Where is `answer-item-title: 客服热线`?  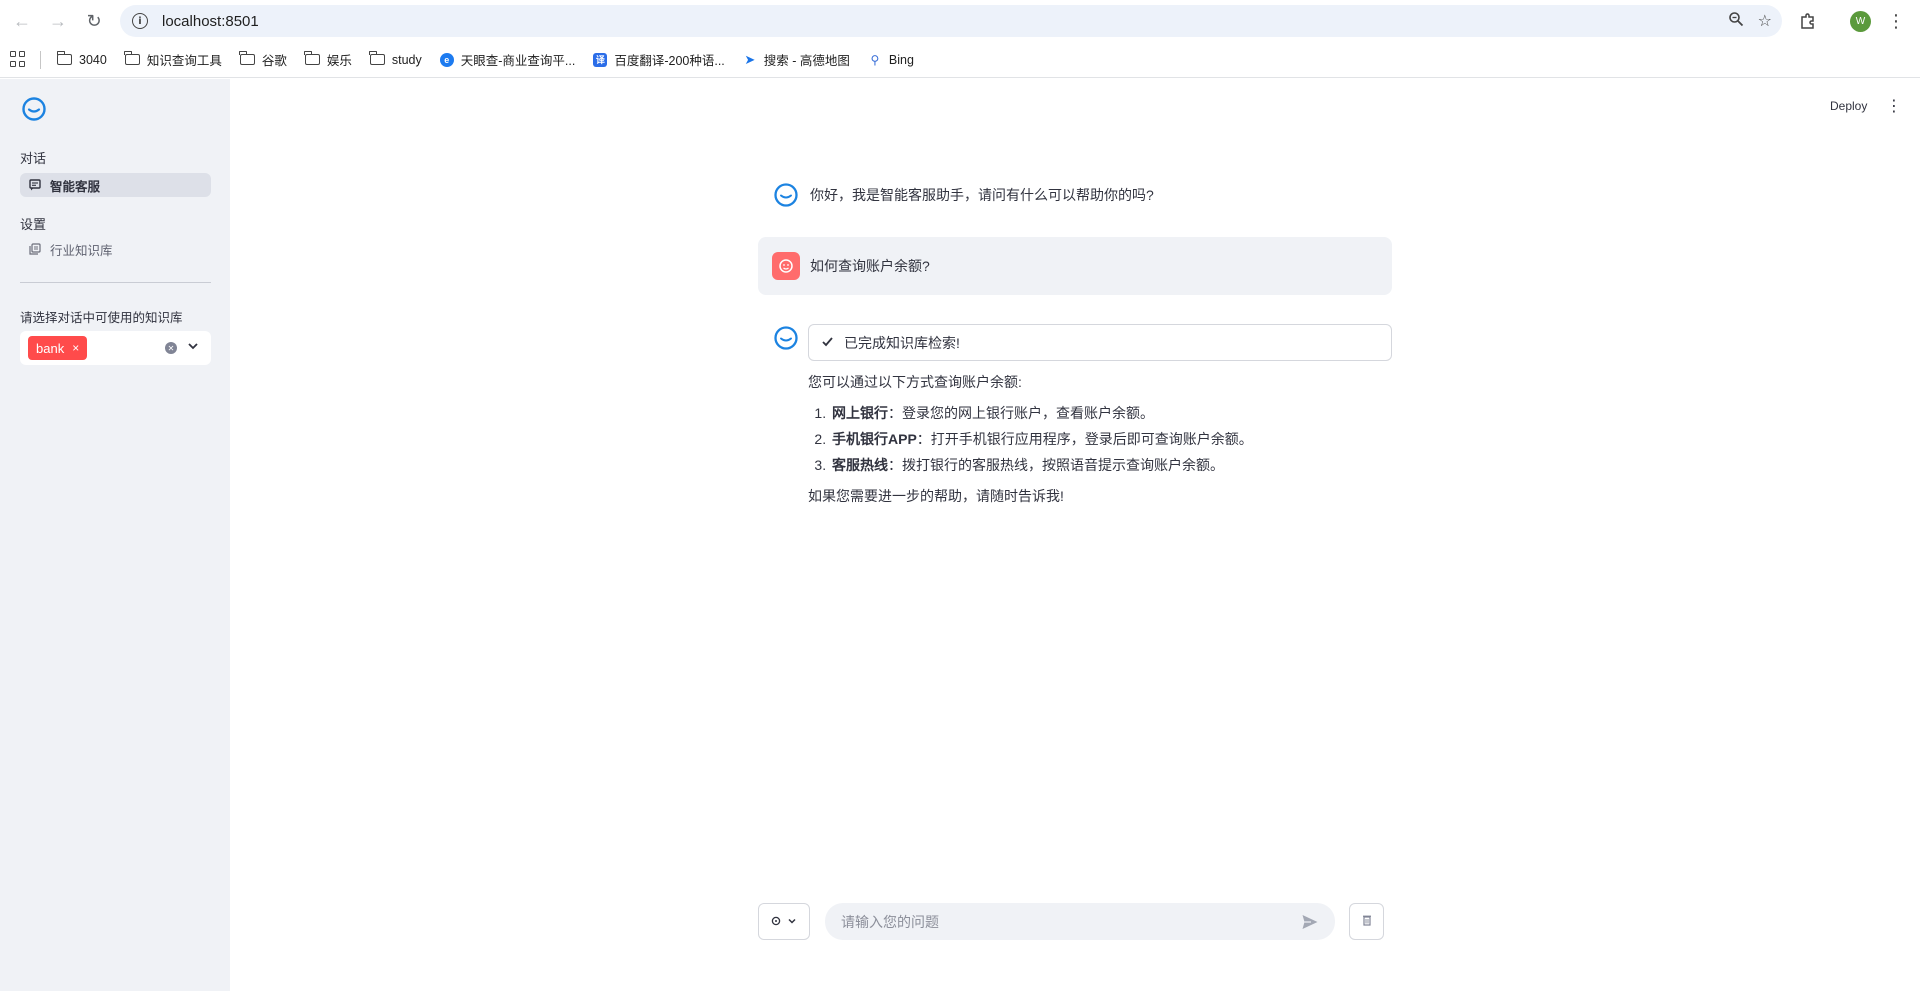 answer-item-title: 客服热线 is located at coordinates (860, 465).